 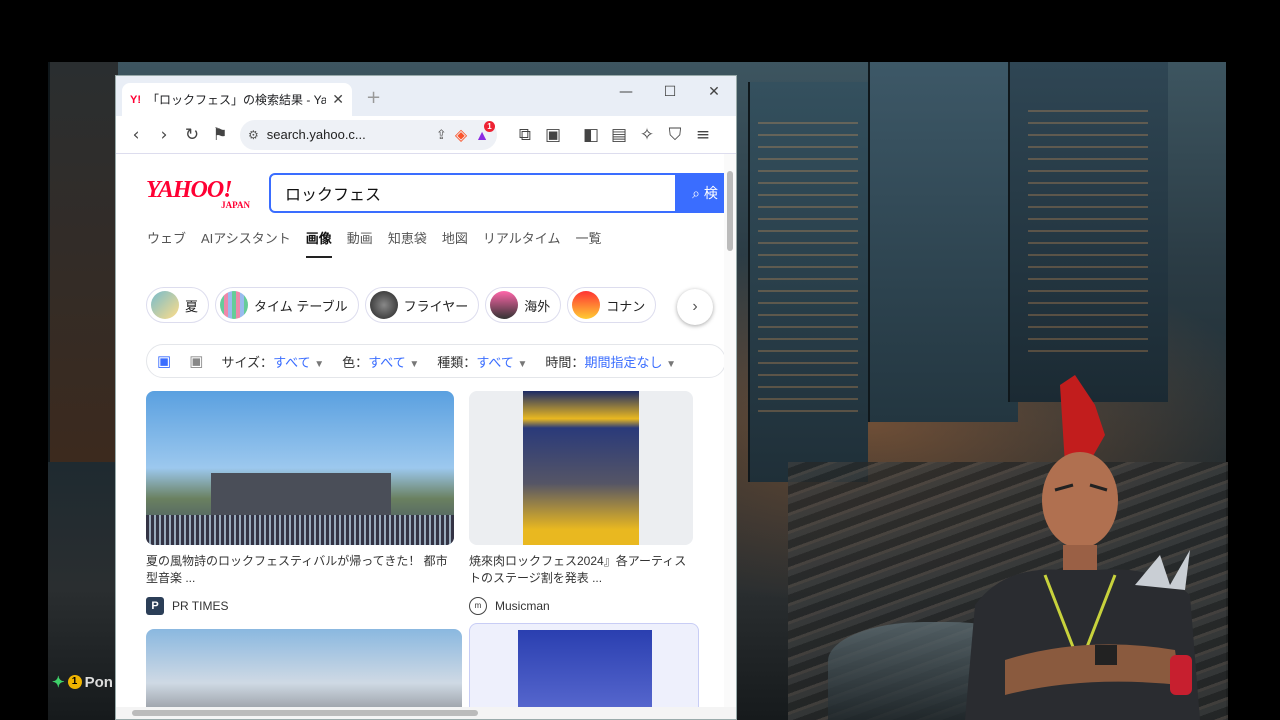 What do you see at coordinates (714, 92) in the screenshot?
I see `close-window-icon: ✕` at bounding box center [714, 92].